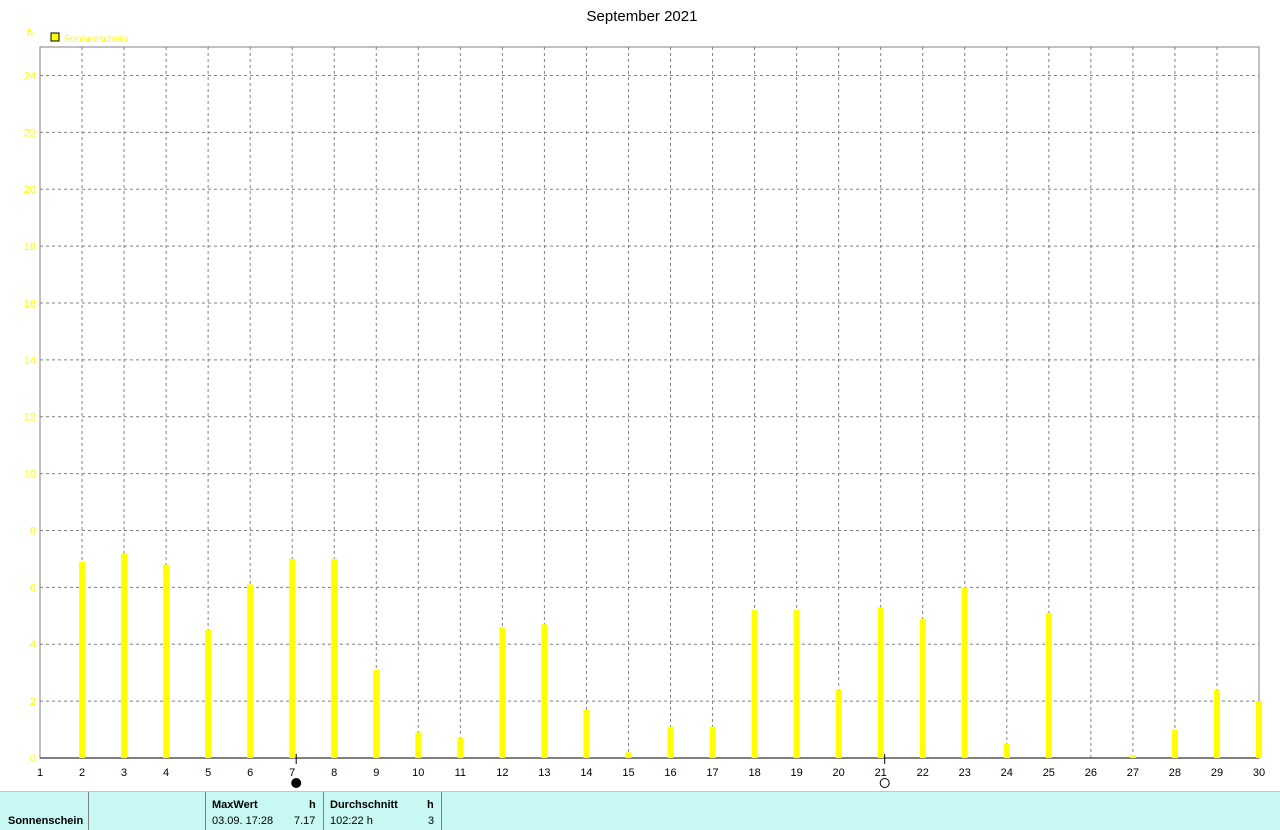 Image resolution: width=1280 pixels, height=830 pixels. Describe the element at coordinates (1007, 773) in the screenshot. I see `x-tick-label: 24` at that location.